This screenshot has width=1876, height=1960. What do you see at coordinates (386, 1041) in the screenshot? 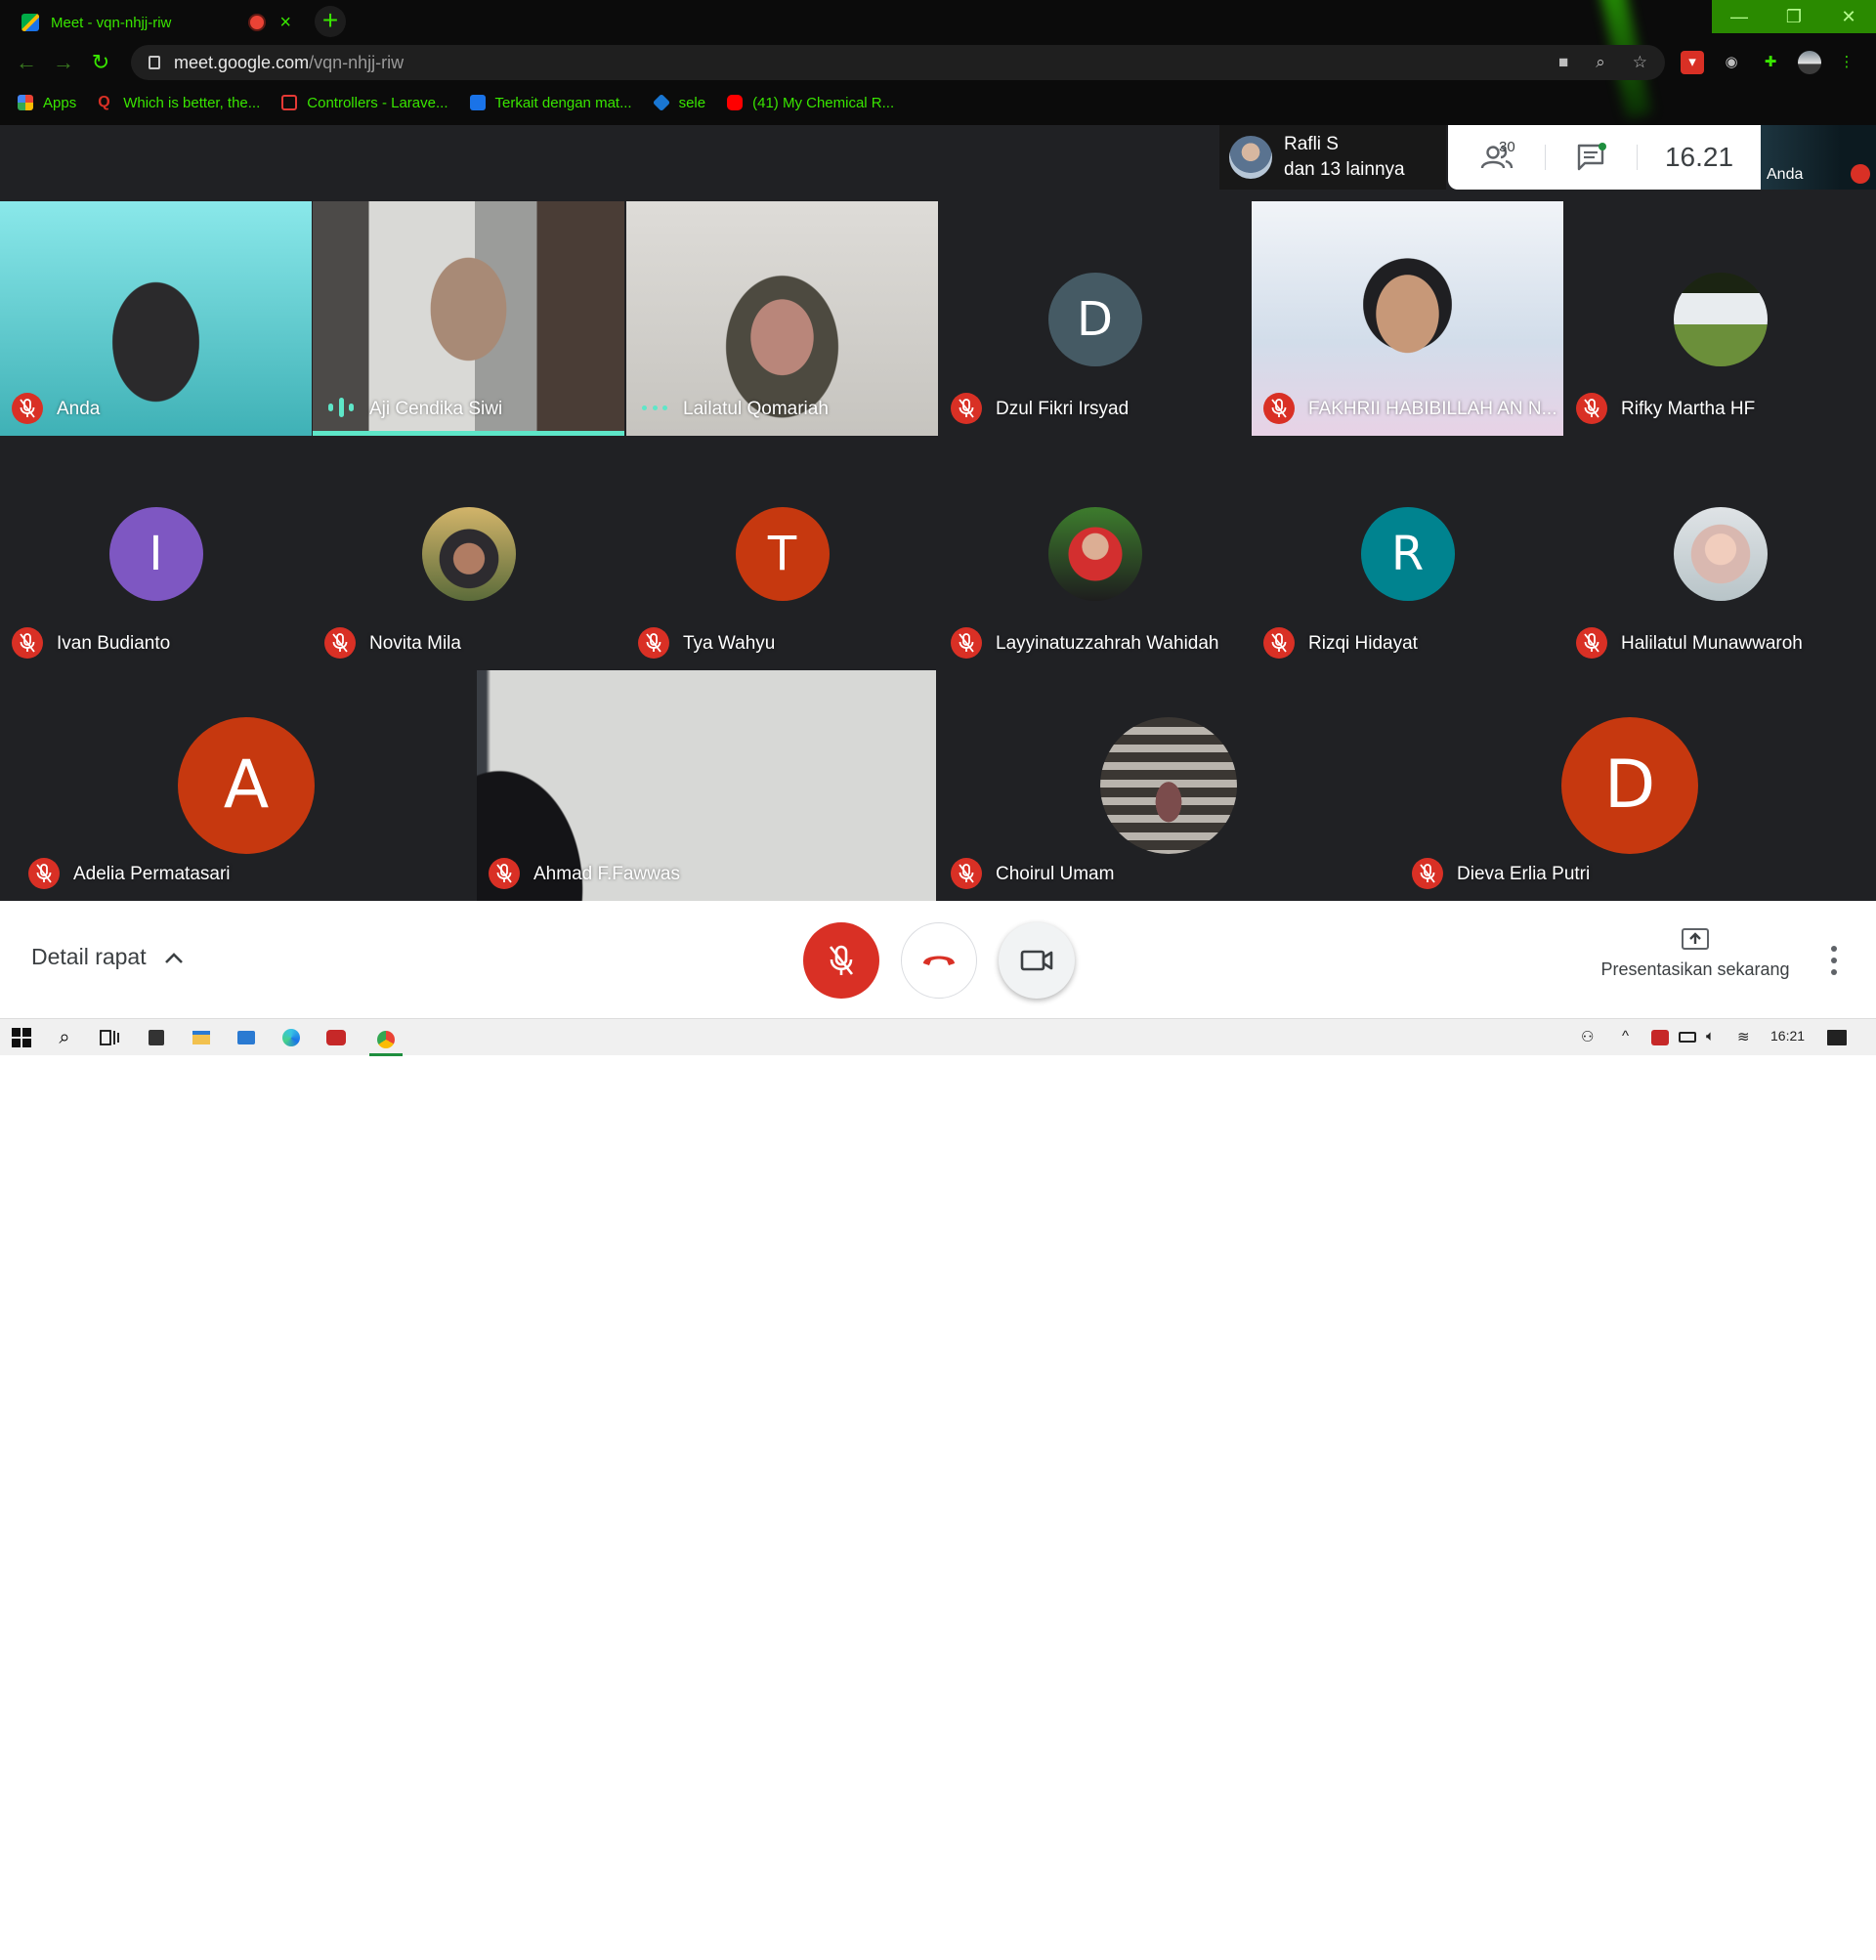
I see `chrome-taskbar-icon` at bounding box center [386, 1041].